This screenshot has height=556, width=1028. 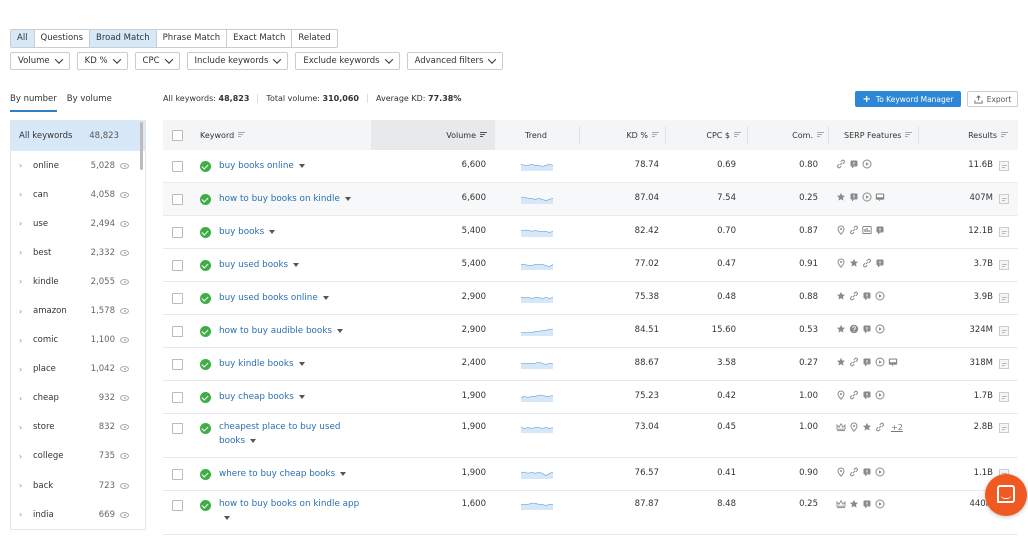 I want to click on sidebar-item-kindle: › kindle 2,055, so click(x=78, y=281).